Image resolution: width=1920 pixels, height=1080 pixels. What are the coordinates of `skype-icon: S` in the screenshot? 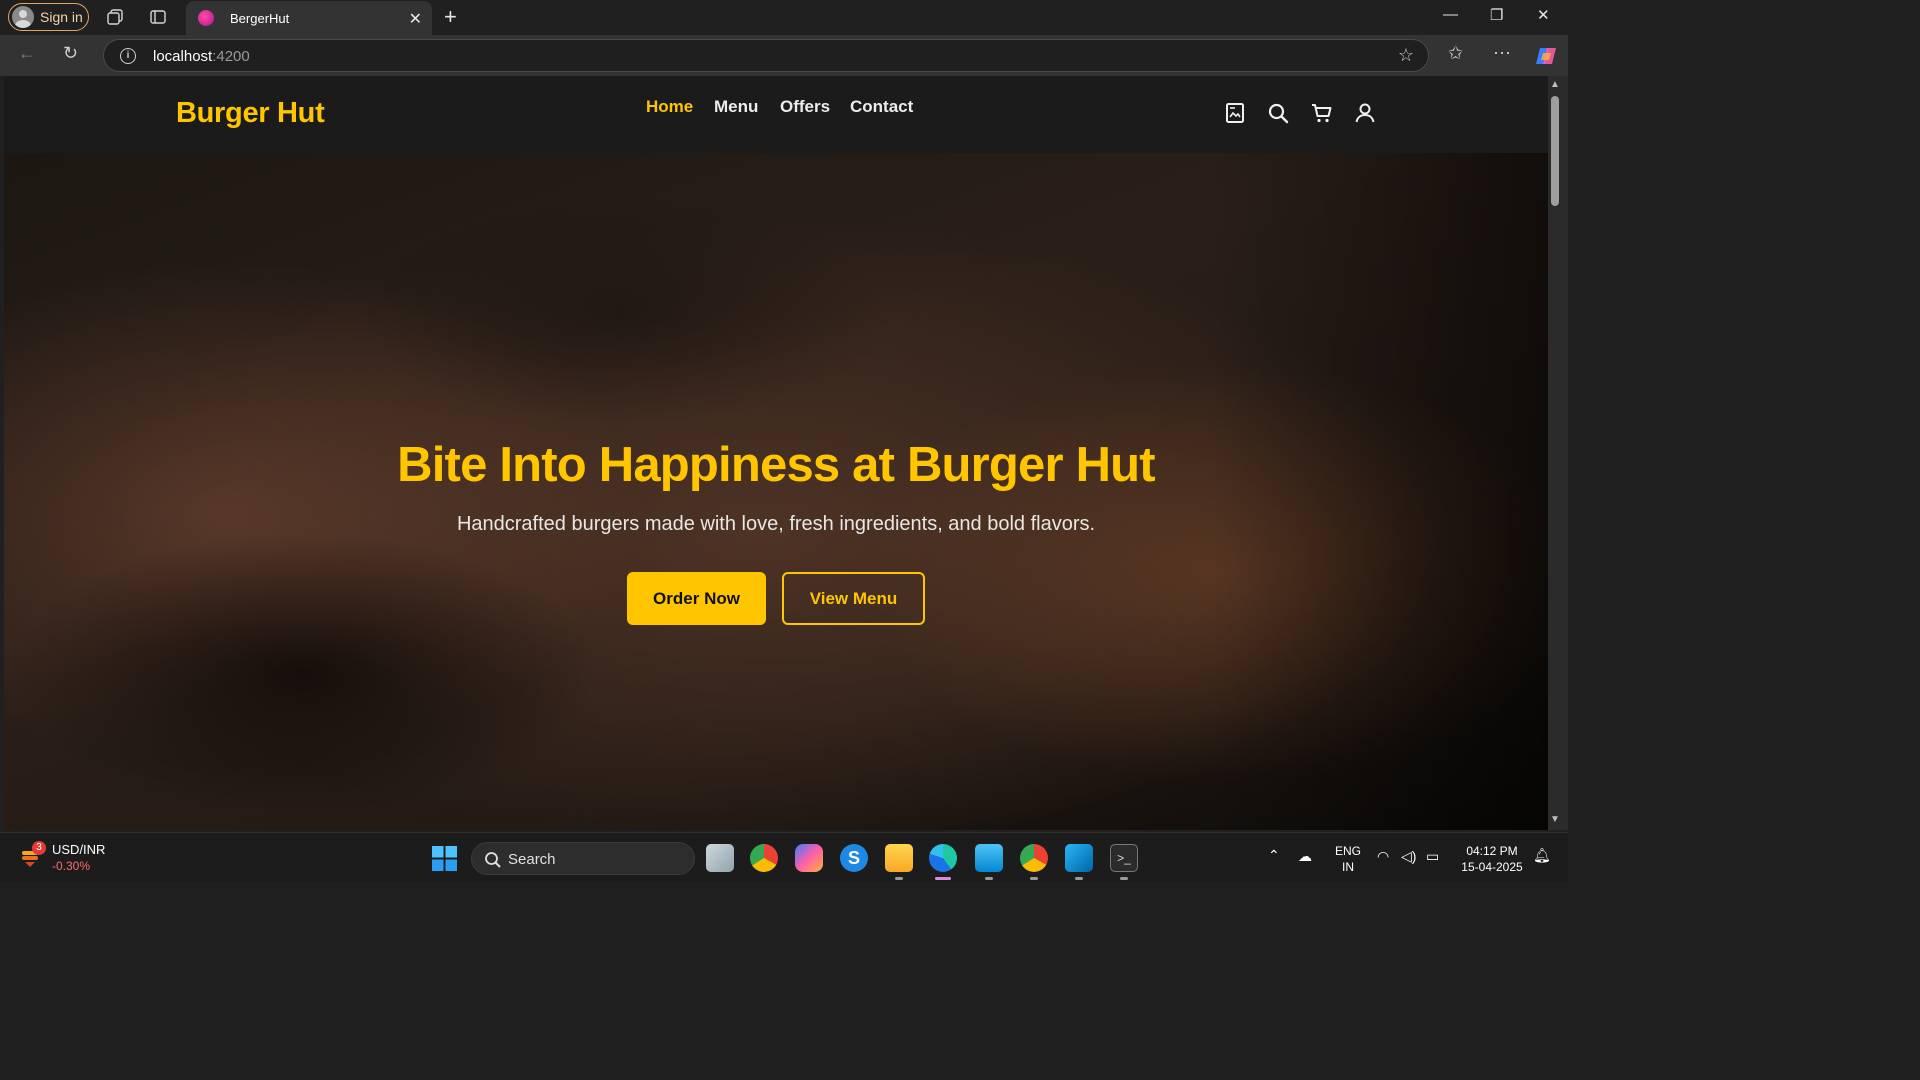 It's located at (854, 858).